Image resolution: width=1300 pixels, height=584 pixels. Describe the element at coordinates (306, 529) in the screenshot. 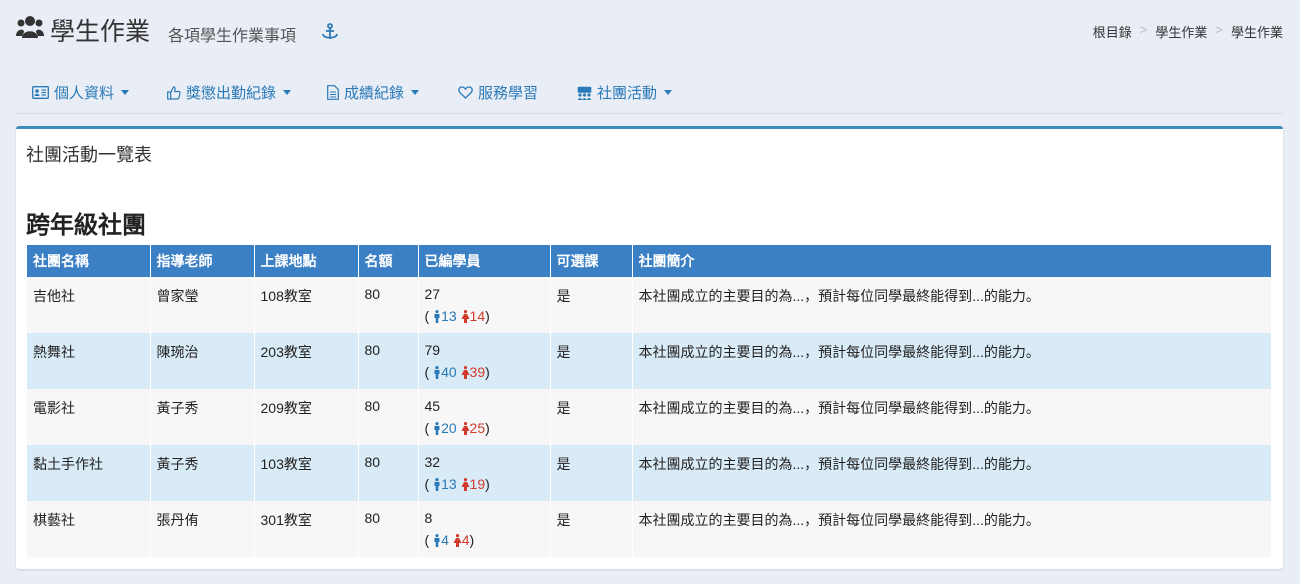

I see `location-cell: 301教室` at that location.